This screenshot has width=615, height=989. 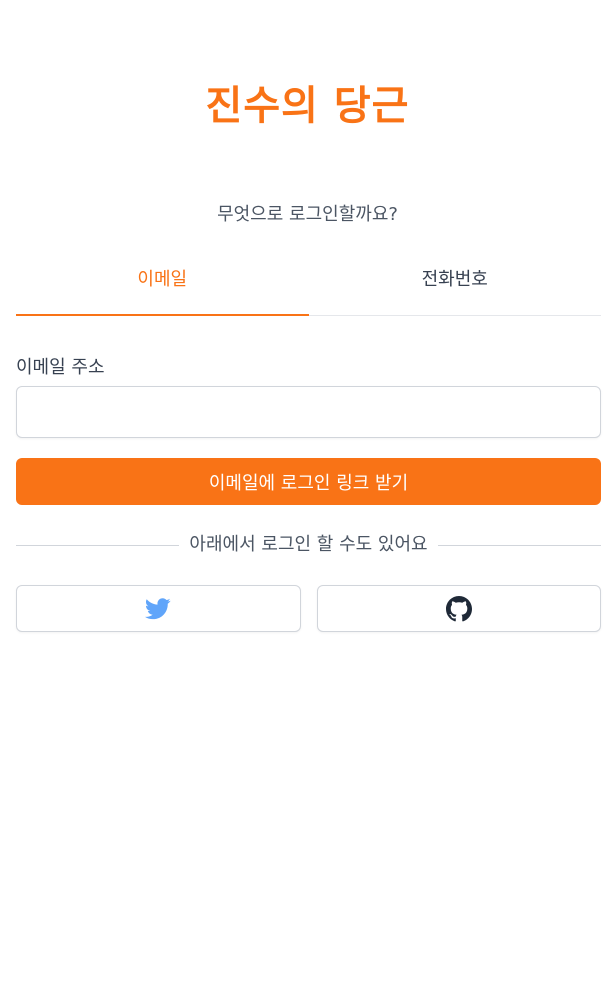 What do you see at coordinates (308, 412) in the screenshot?
I see `email-input` at bounding box center [308, 412].